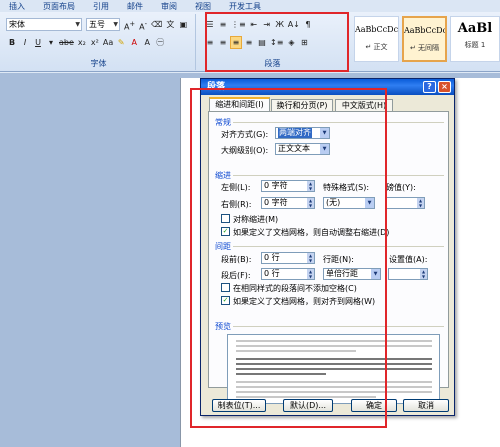 This screenshot has width=500, height=447. What do you see at coordinates (210, 42) in the screenshot?
I see `align-left-icon: ≡` at bounding box center [210, 42].